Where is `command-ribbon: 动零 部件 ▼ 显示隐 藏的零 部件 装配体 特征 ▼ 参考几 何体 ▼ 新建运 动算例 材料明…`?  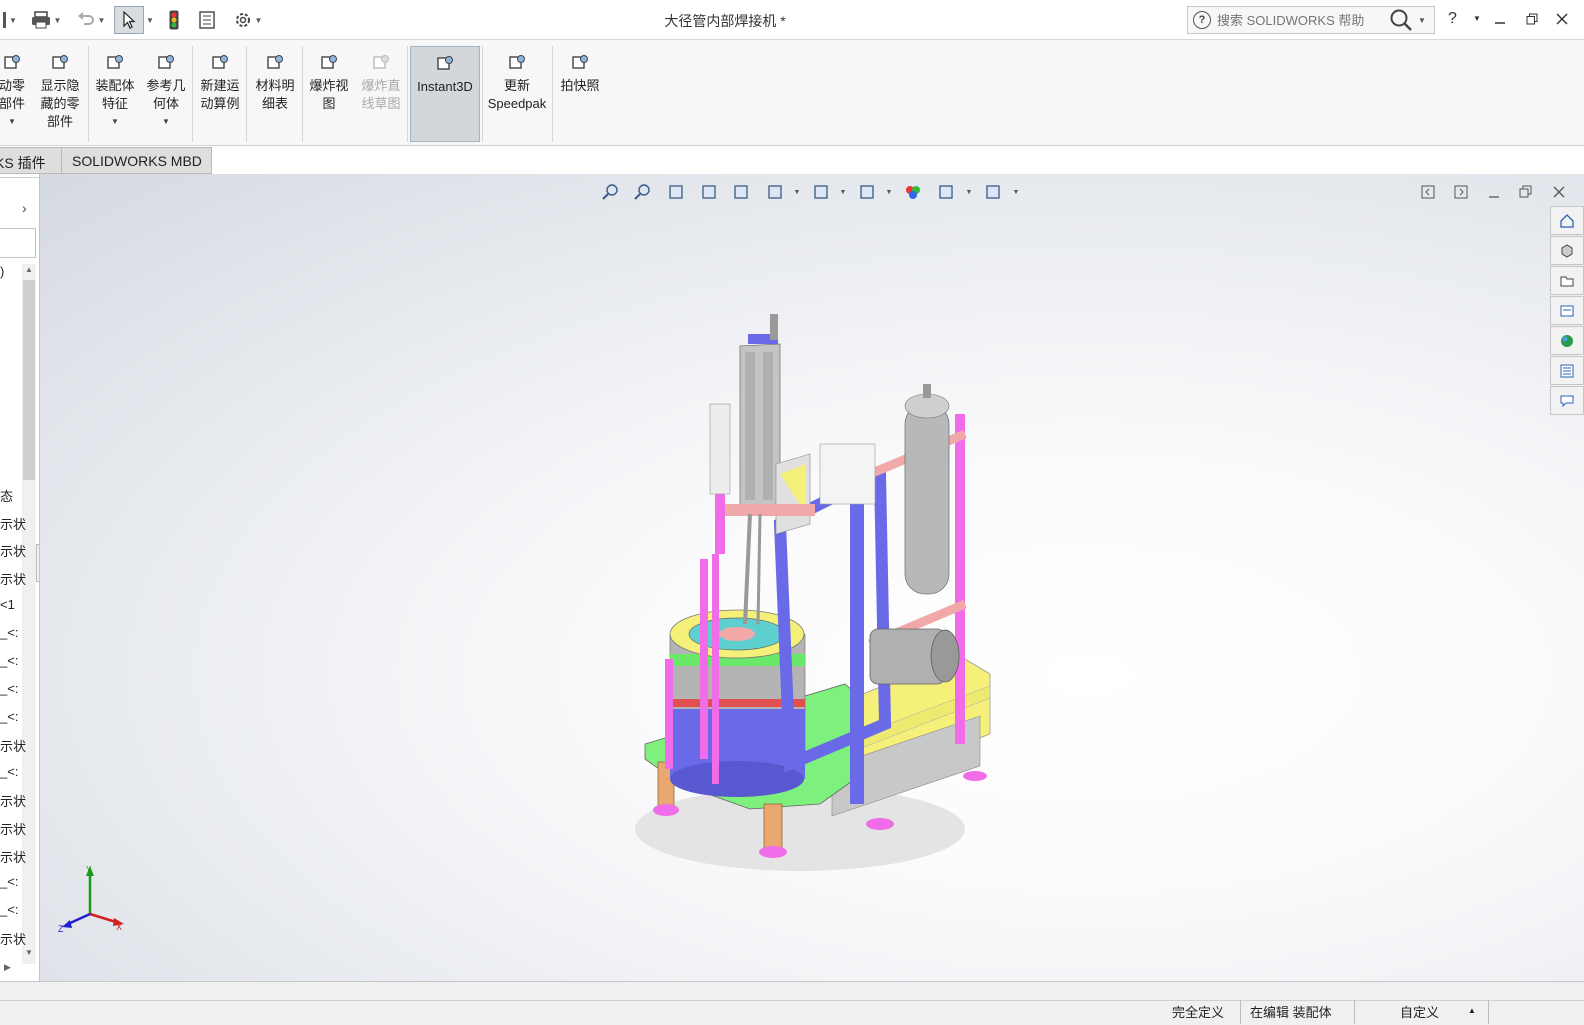 command-ribbon: 动零 部件 ▼ 显示隐 藏的零 部件 装配体 特征 ▼ 参考几 何体 ▼ 新建运 动算例 材料明… is located at coordinates (792, 93).